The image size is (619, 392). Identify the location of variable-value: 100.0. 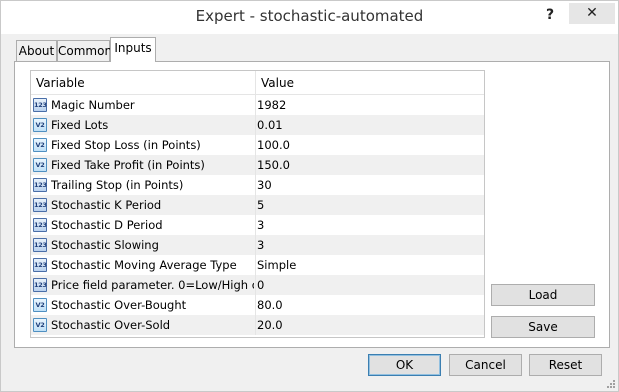
(369, 145).